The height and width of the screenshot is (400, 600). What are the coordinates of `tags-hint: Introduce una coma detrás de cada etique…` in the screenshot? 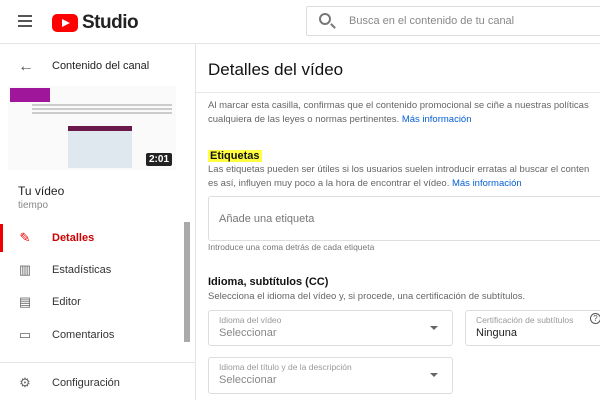 It's located at (291, 247).